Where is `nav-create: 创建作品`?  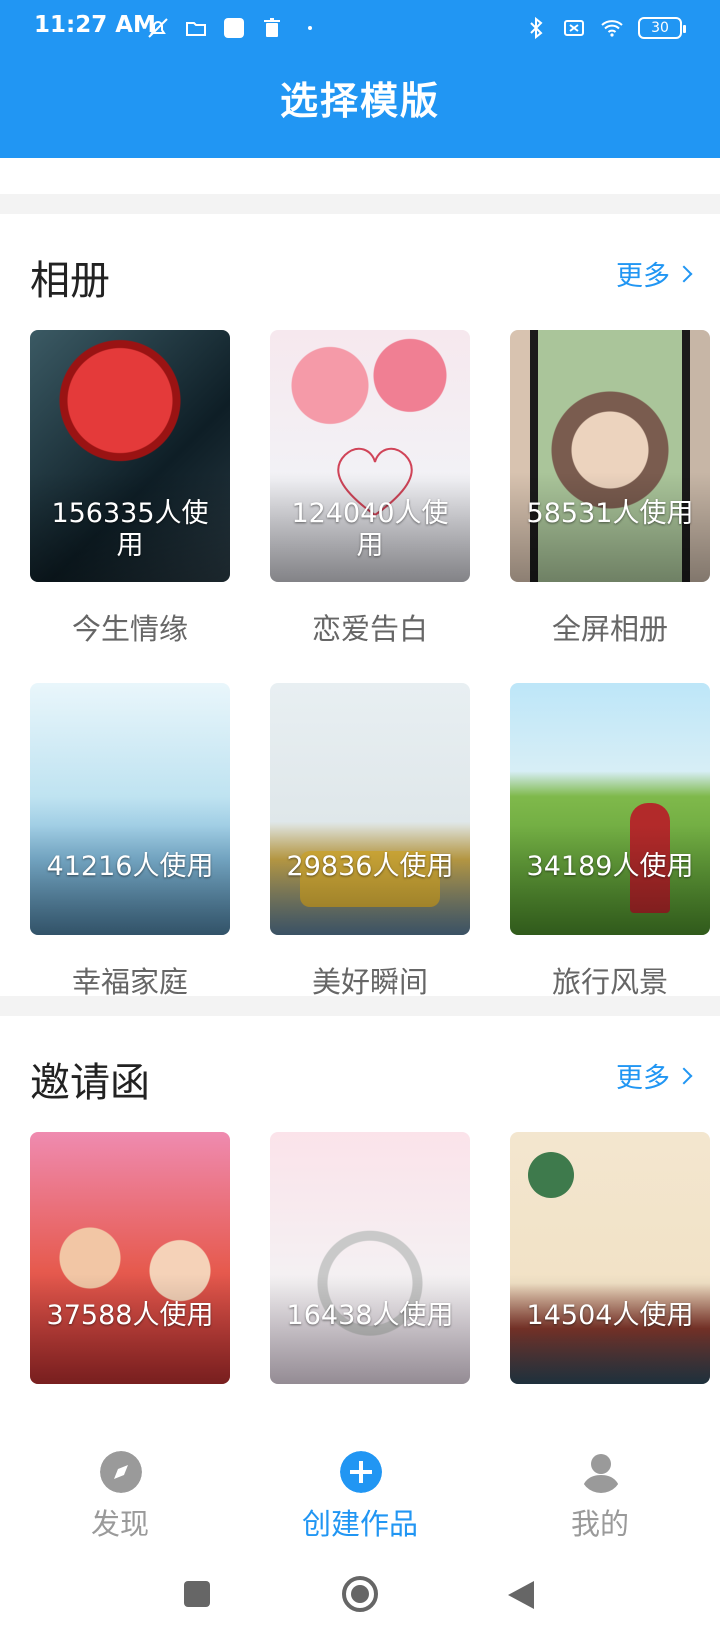
nav-create: 创建作品 is located at coordinates (360, 1490).